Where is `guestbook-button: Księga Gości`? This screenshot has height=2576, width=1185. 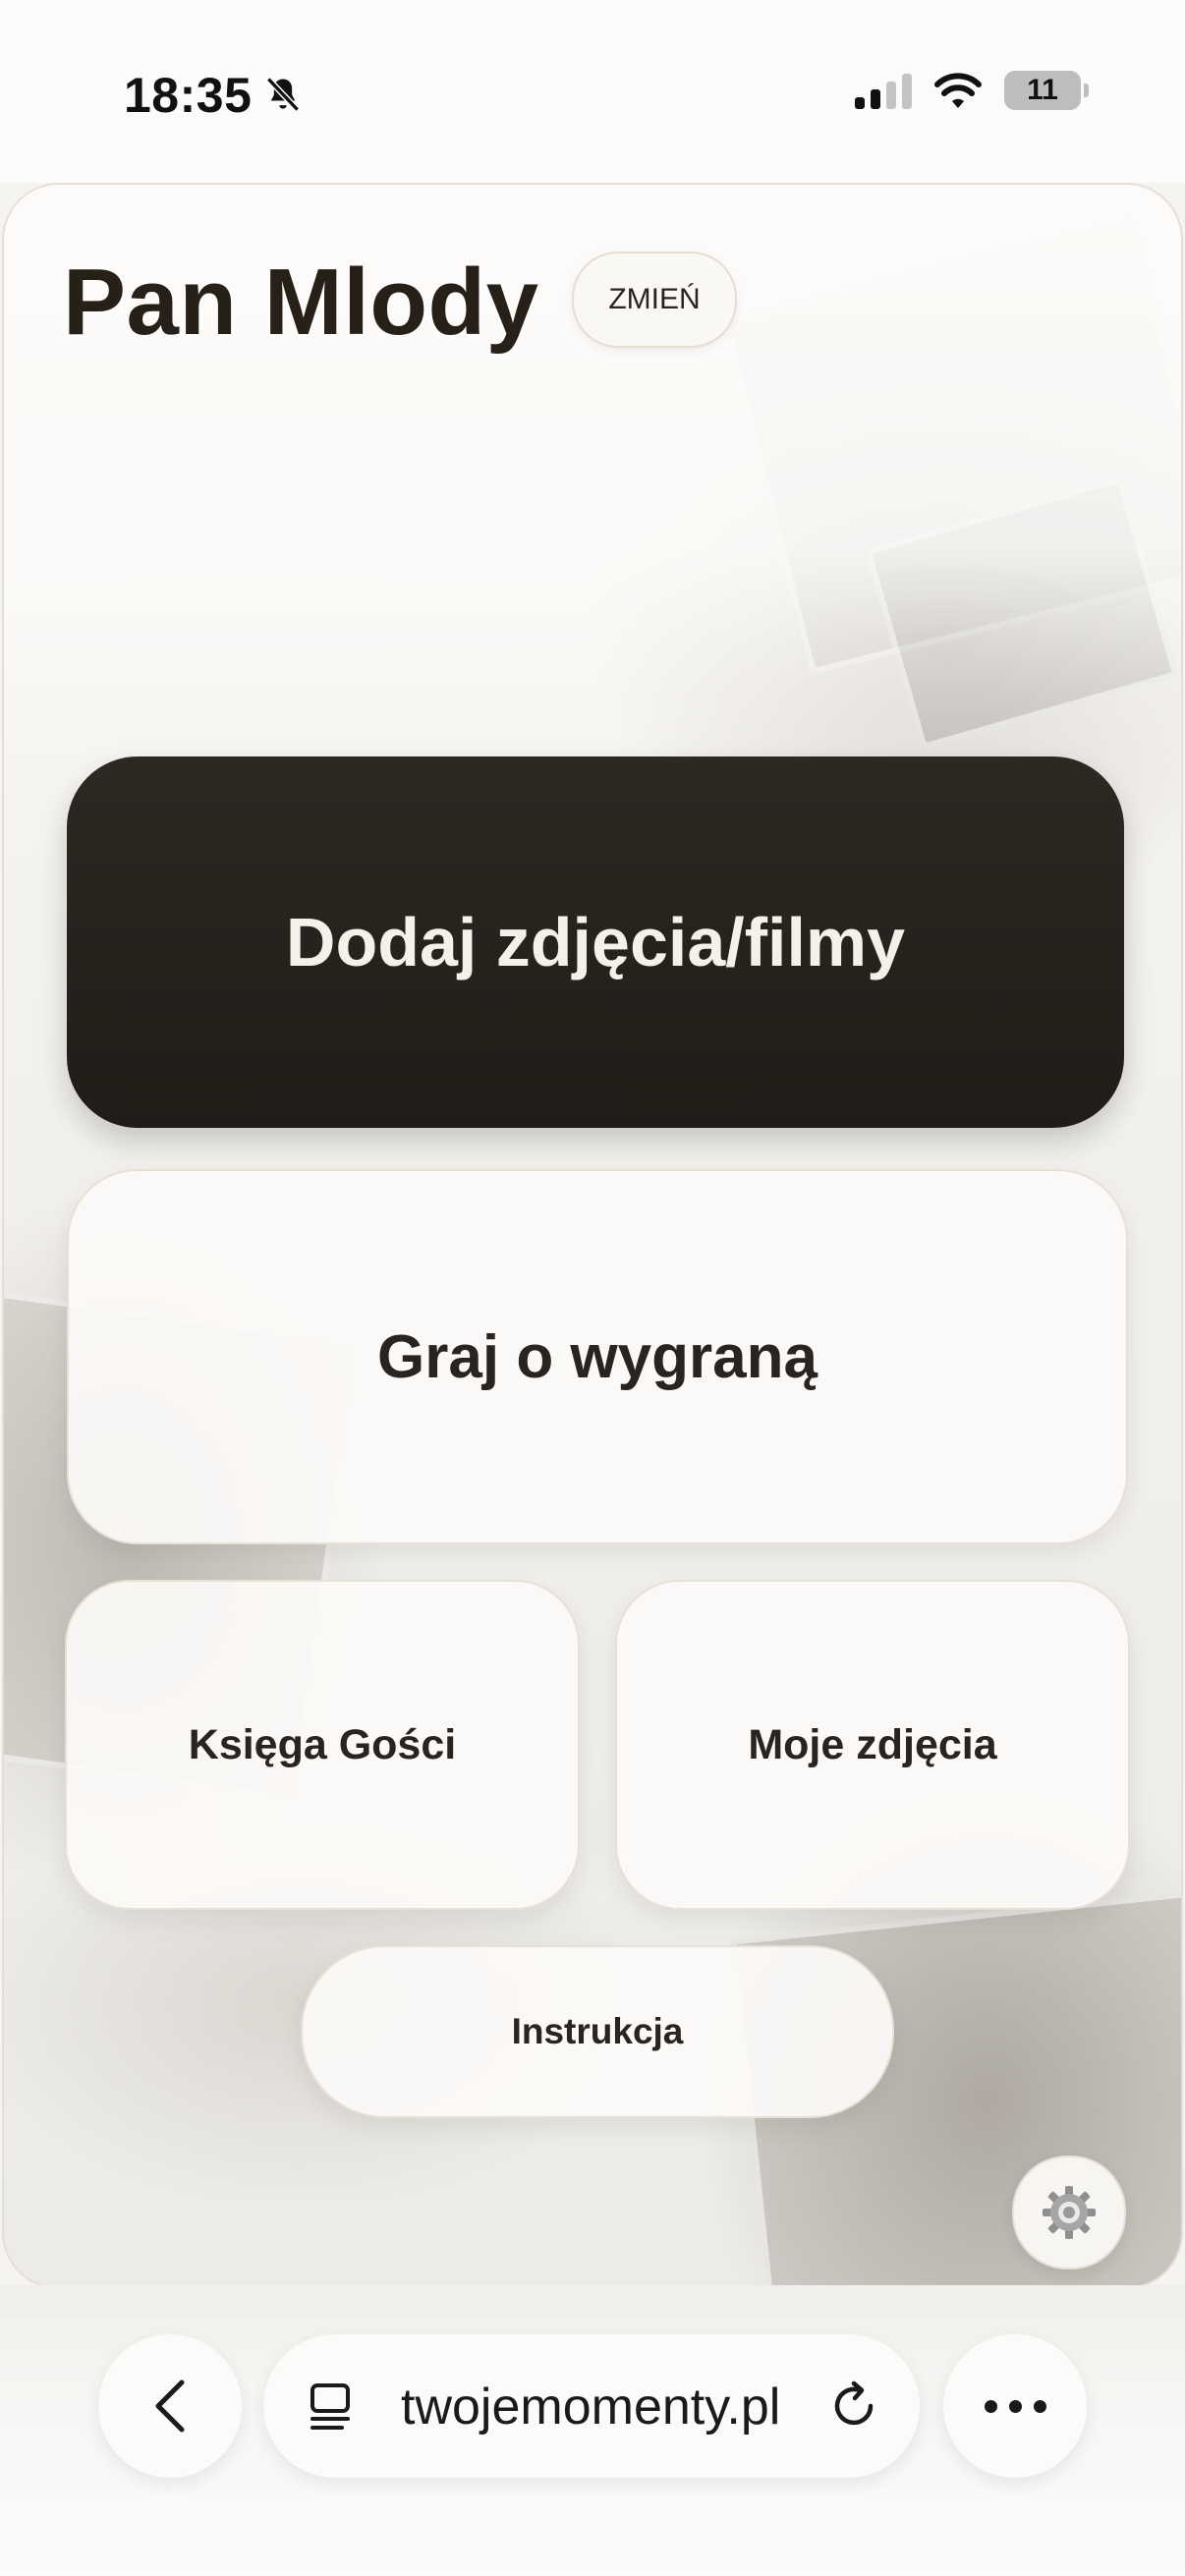
guestbook-button: Księga Gości is located at coordinates (322, 1745).